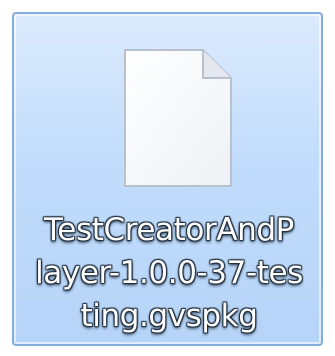 This screenshot has width=335, height=356. Describe the element at coordinates (178, 118) in the screenshot. I see `blank-document-icon` at that location.